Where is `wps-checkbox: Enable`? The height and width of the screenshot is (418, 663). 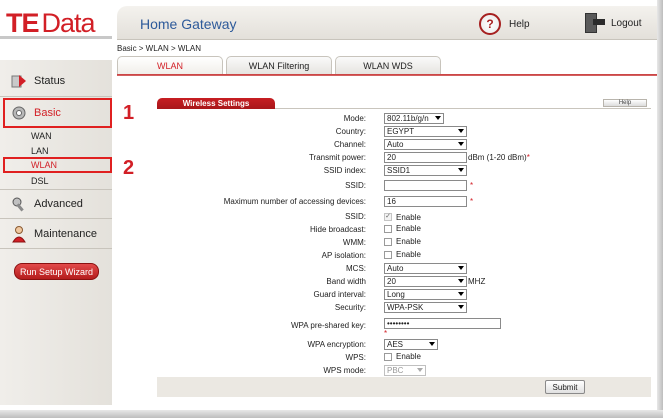
wps-checkbox: Enable is located at coordinates (402, 356).